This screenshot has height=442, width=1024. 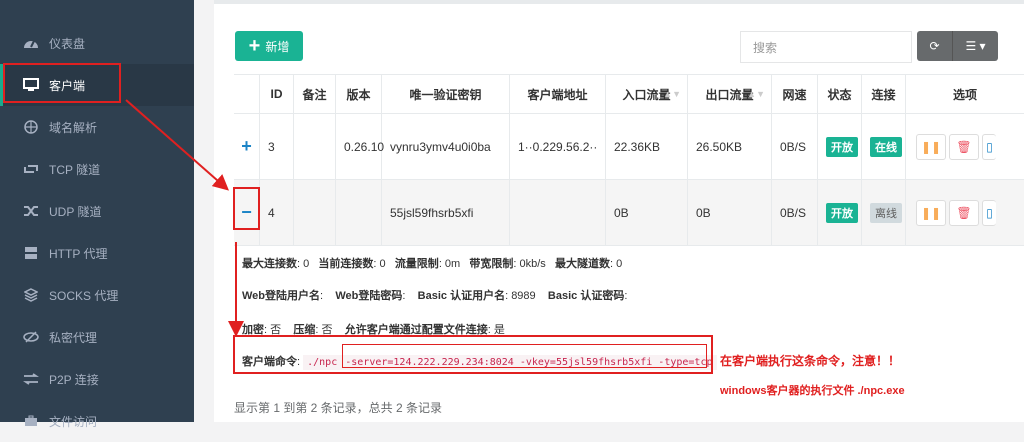 I want to click on arrow-to-expand, so click(x=177, y=145).